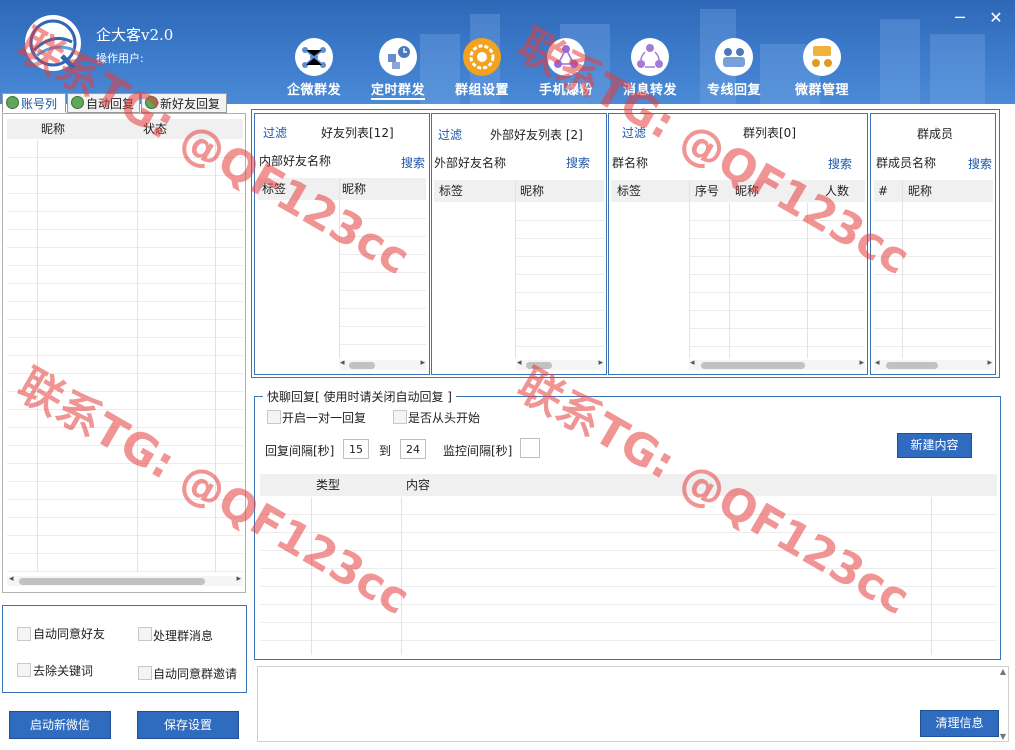 This screenshot has width=1015, height=750. What do you see at coordinates (24, 670) in the screenshot?
I see `remove-keywords-checkbox` at bounding box center [24, 670].